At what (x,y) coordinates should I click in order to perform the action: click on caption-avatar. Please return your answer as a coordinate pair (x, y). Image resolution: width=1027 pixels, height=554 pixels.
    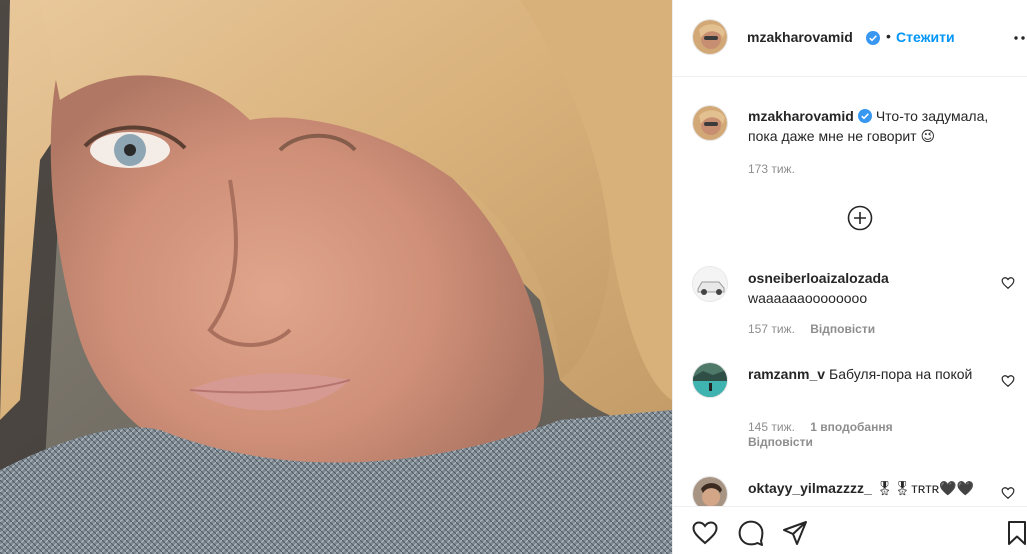
    Looking at the image, I should click on (710, 123).